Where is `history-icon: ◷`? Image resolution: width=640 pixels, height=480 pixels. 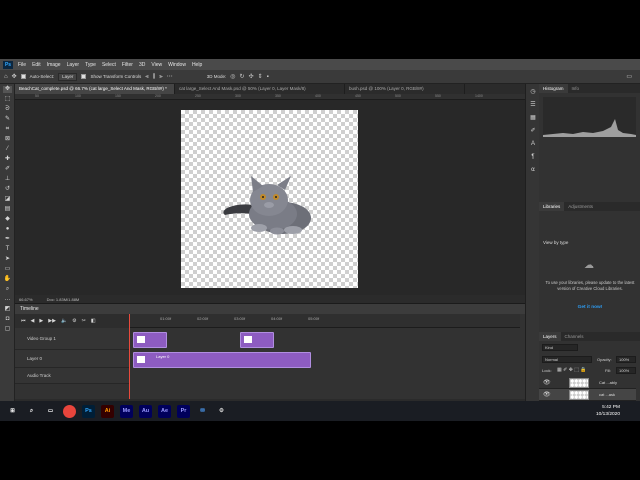
history-icon: ◷ is located at coordinates (533, 92).